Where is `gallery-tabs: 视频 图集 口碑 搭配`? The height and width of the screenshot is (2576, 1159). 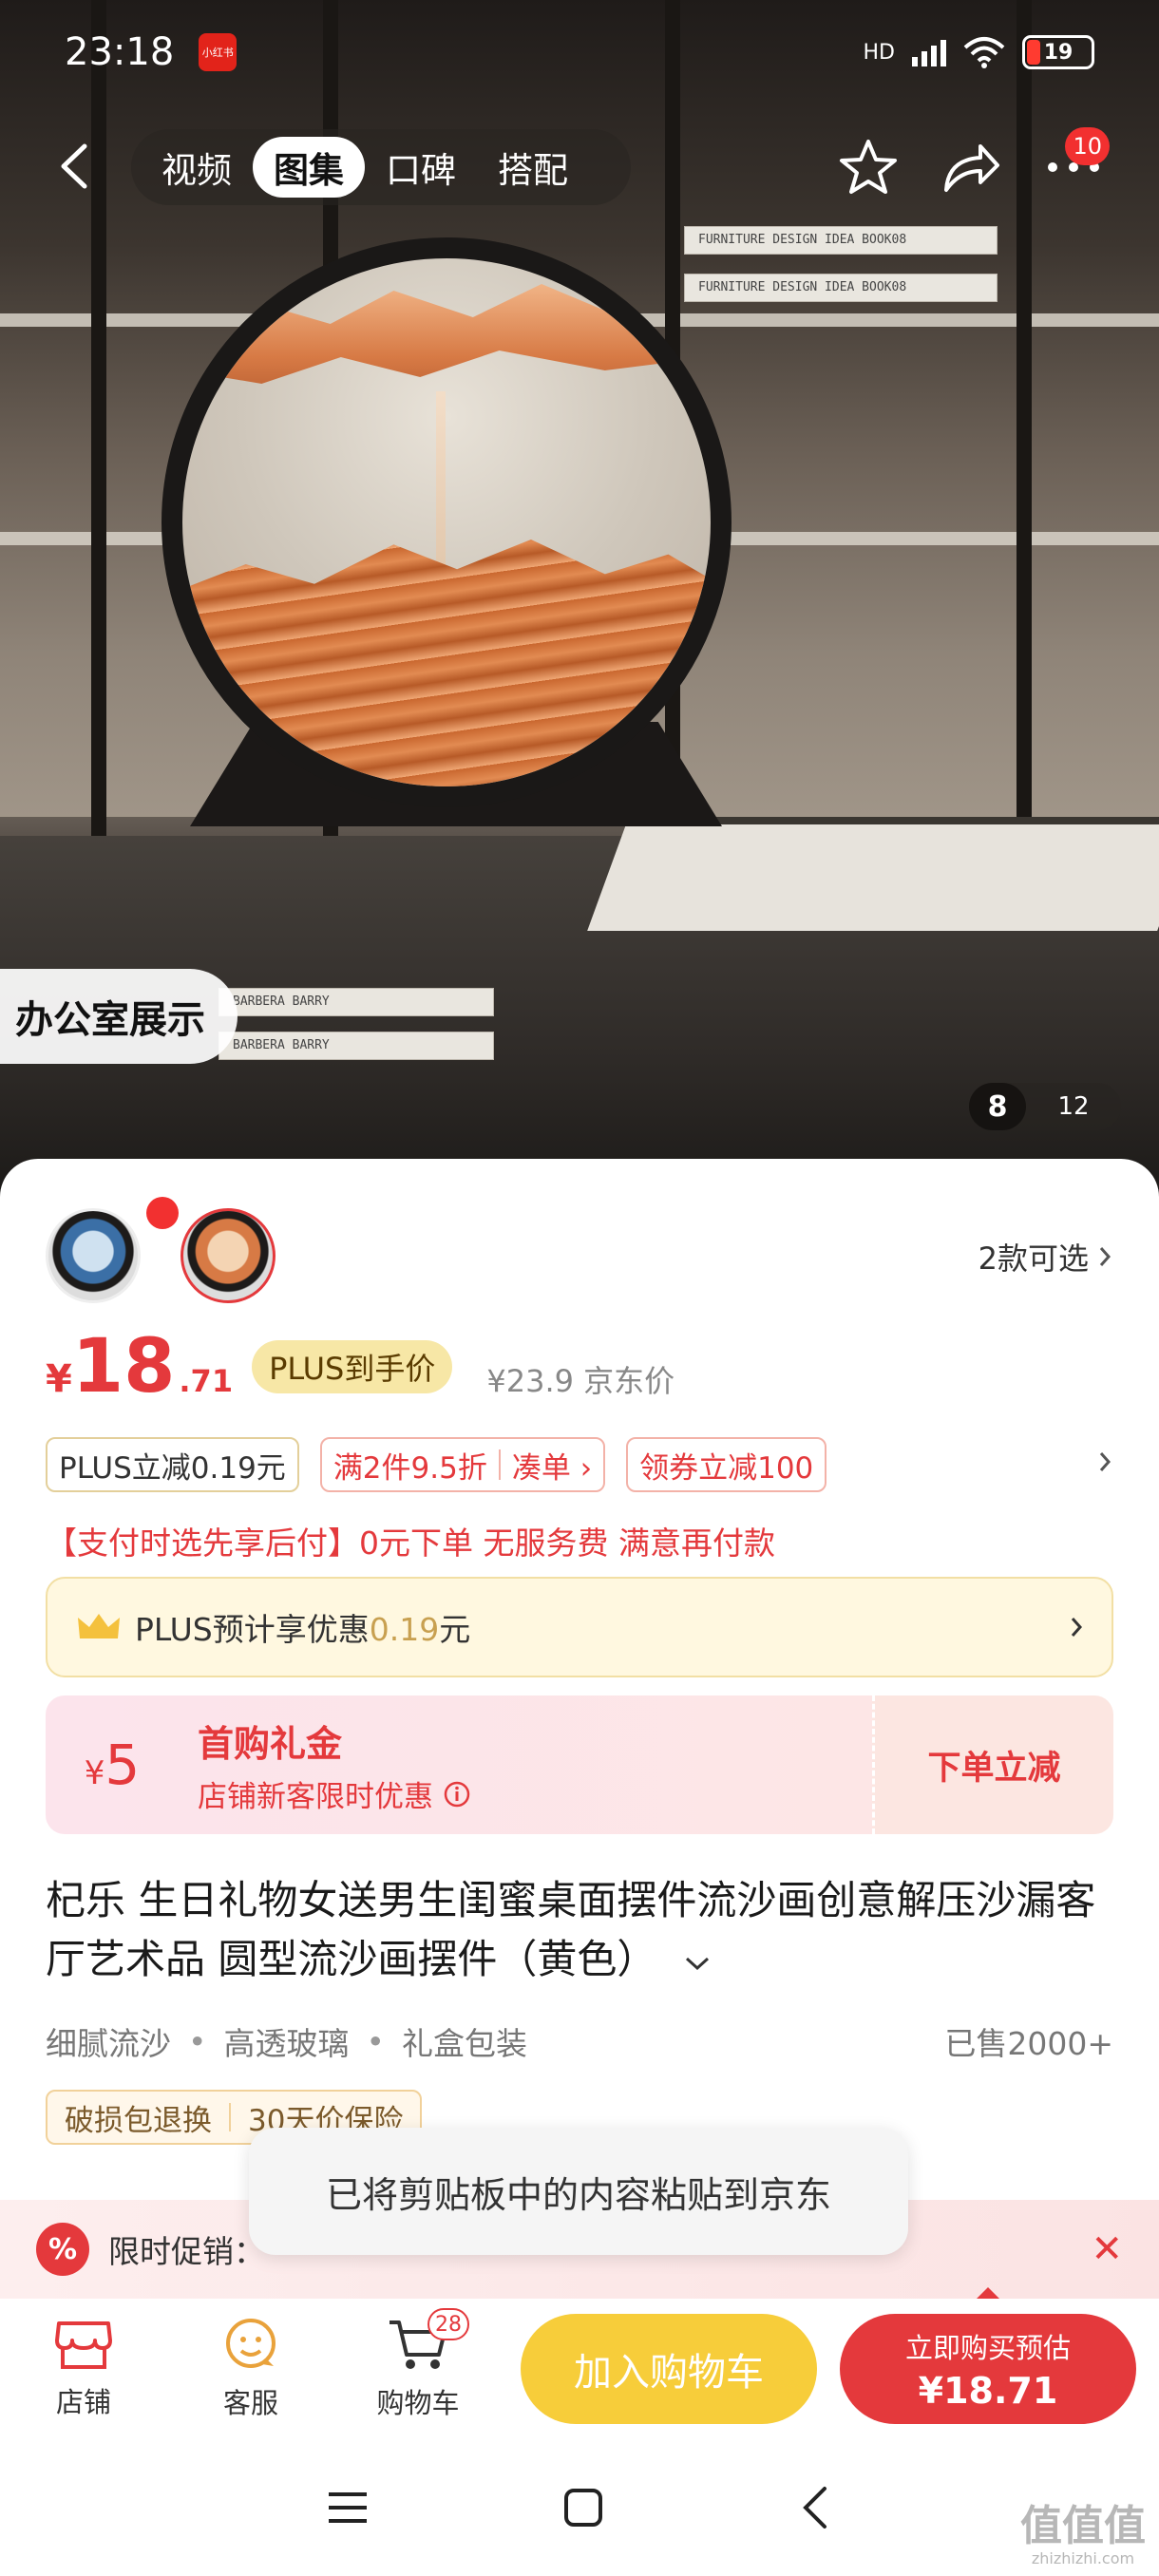
gallery-tabs: 视频 图集 口碑 搭配 is located at coordinates (381, 167).